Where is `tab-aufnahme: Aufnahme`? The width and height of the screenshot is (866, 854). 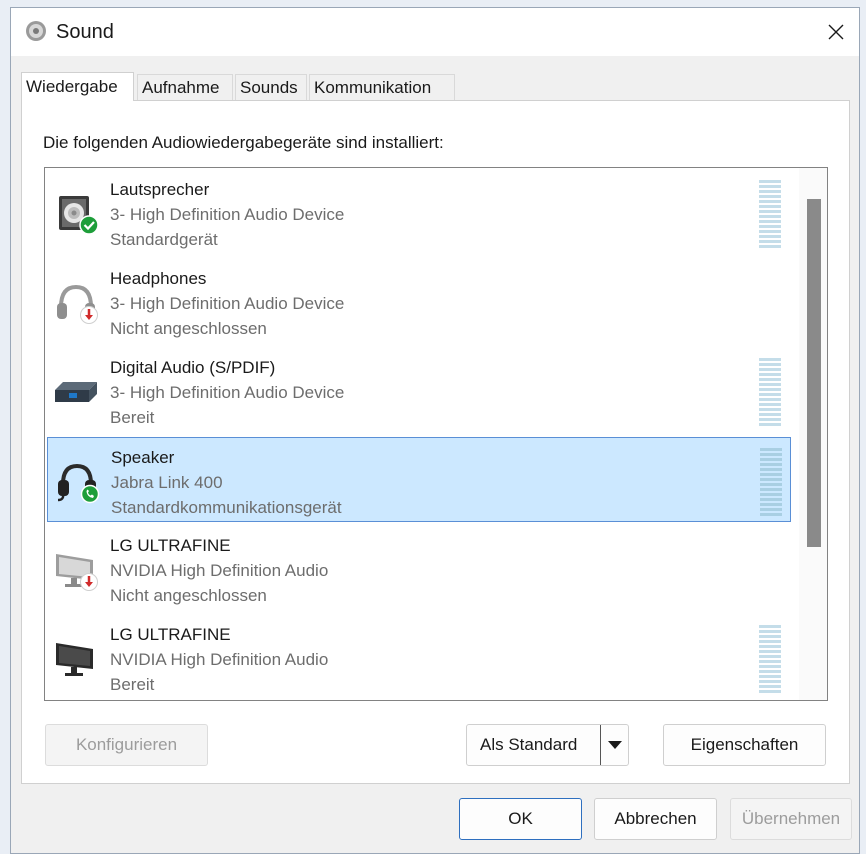 tab-aufnahme: Aufnahme is located at coordinates (185, 87).